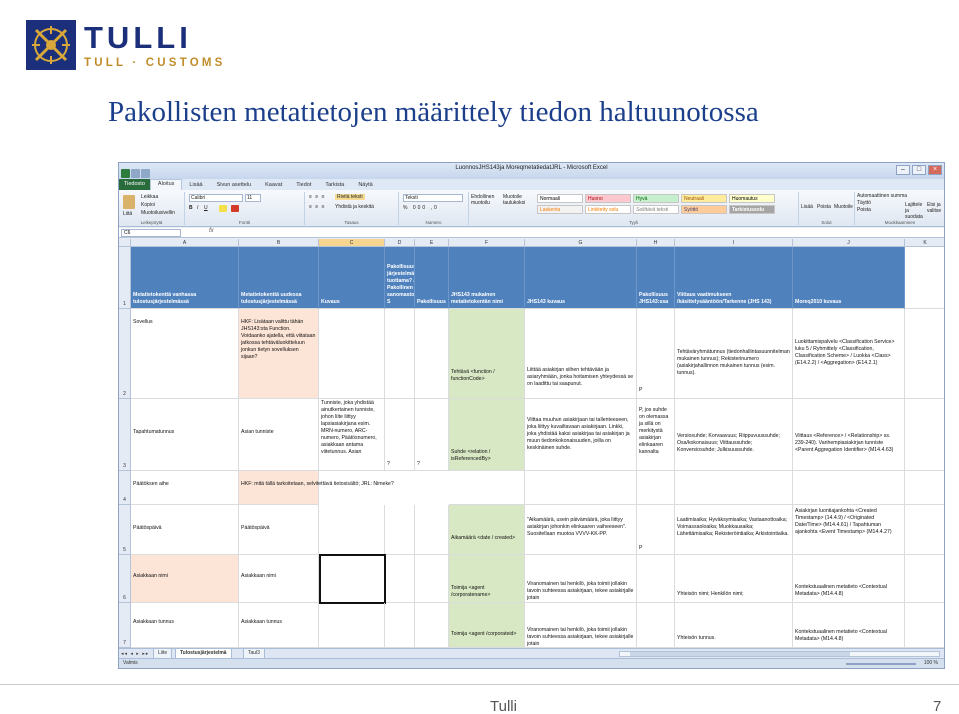  Describe the element at coordinates (849, 243) in the screenshot. I see `column-header-j: J` at that location.